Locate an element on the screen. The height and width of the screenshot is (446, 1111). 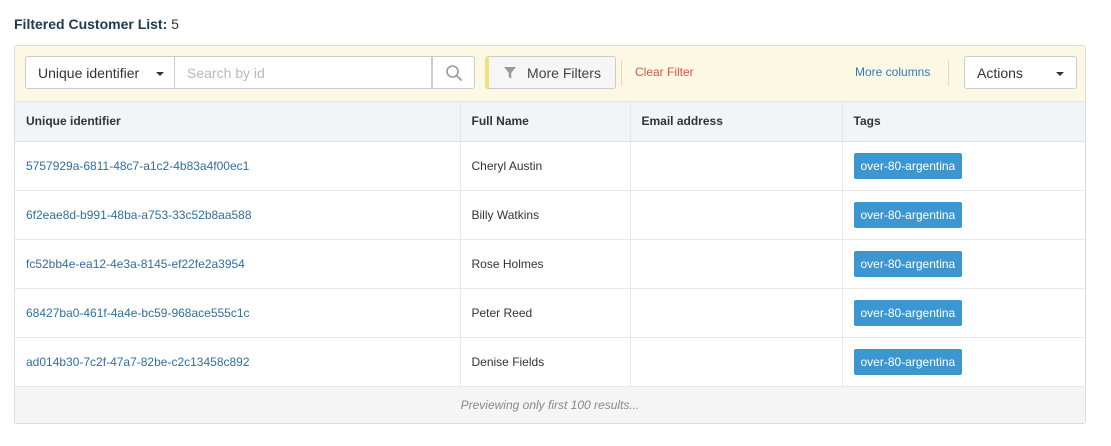
cell-unique-identifier: 5757929a-6811-48c7-a1c2-4b83a4f00ec1 is located at coordinates (237, 166).